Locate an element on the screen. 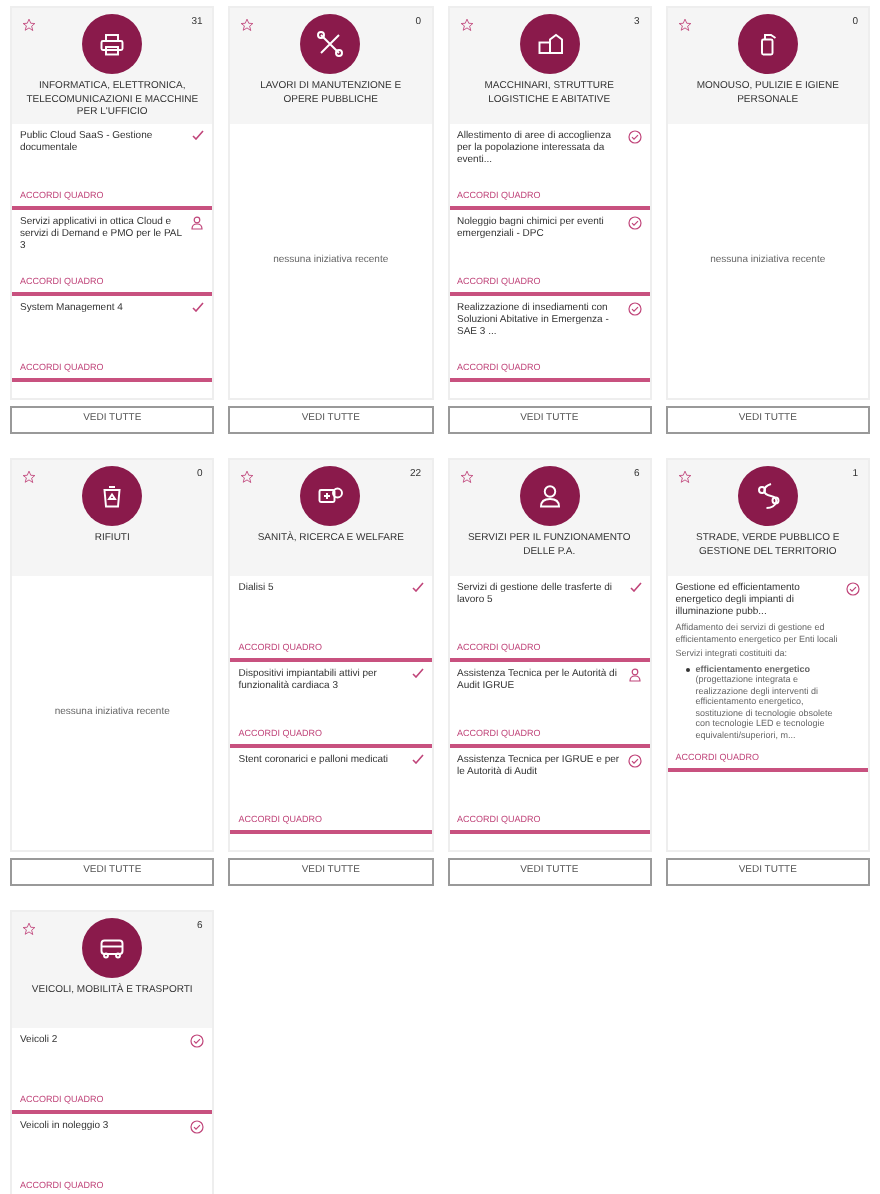 The height and width of the screenshot is (1194, 880). medical-icon is located at coordinates (330, 496).